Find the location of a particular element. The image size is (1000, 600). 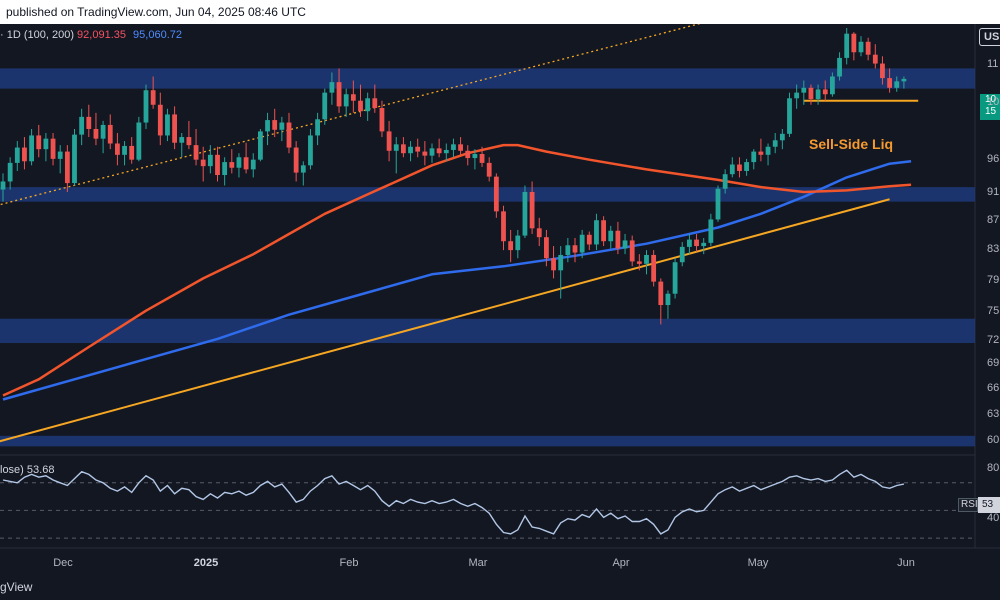

currency-button: US is located at coordinates (989, 37).